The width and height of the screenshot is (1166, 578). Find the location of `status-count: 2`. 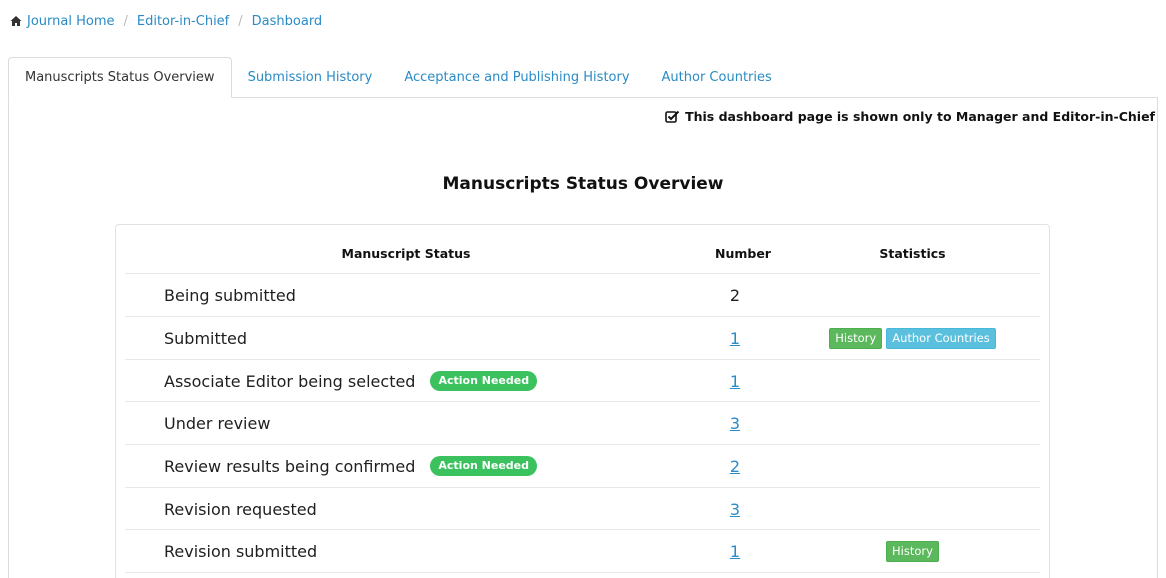

status-count: 2 is located at coordinates (735, 295).